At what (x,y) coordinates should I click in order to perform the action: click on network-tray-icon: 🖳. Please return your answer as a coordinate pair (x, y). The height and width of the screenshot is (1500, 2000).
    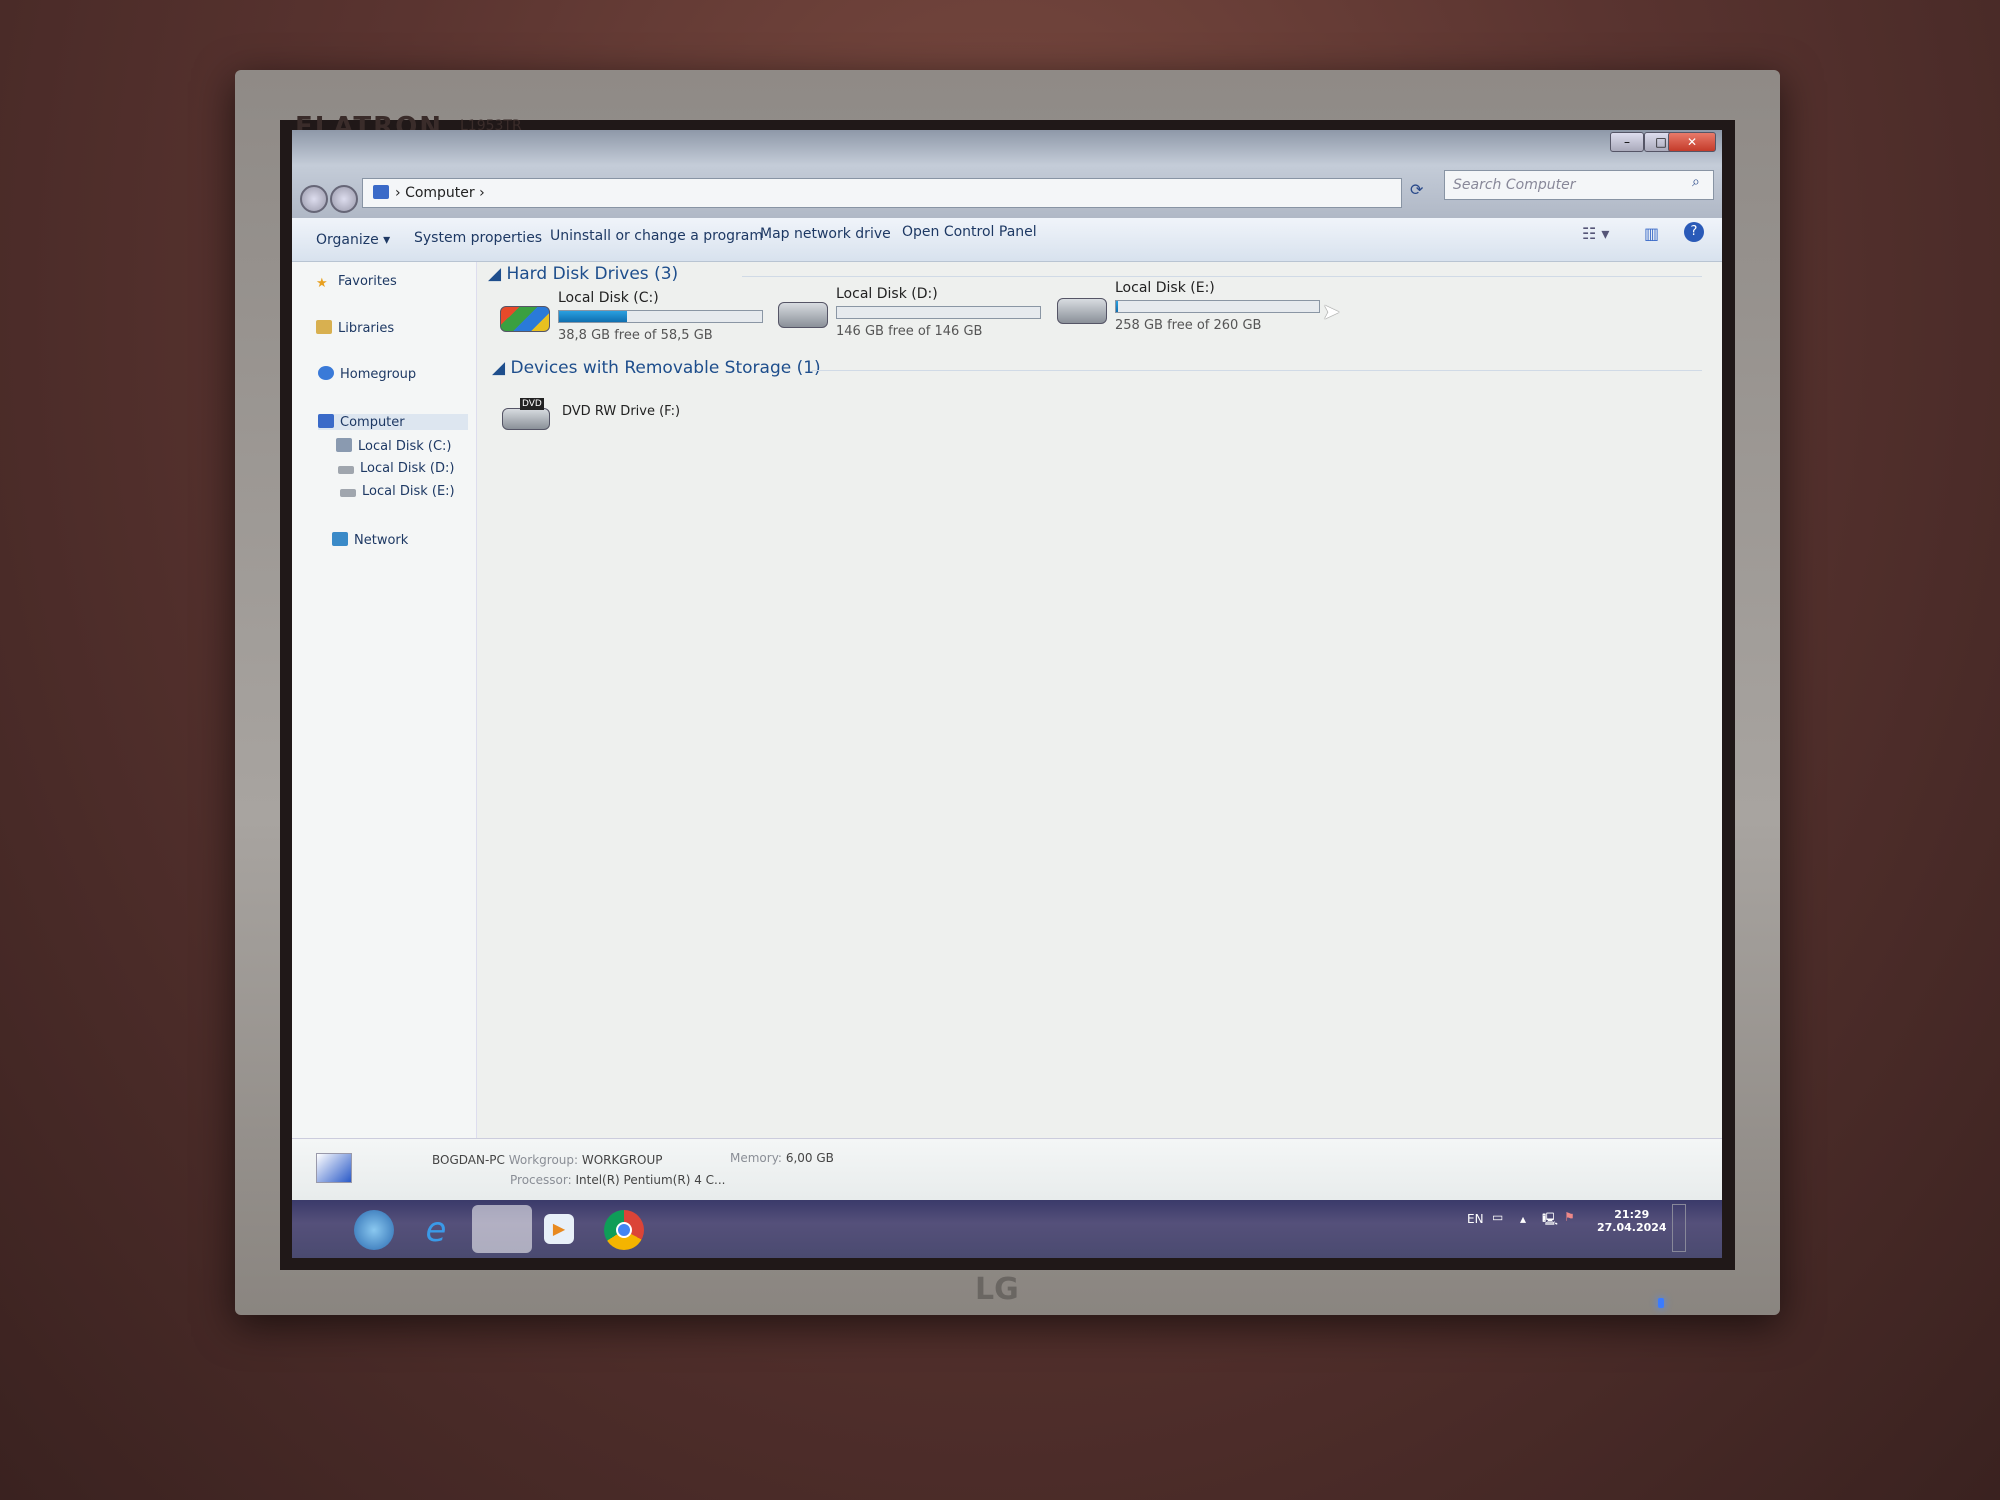
    Looking at the image, I should click on (1550, 1220).